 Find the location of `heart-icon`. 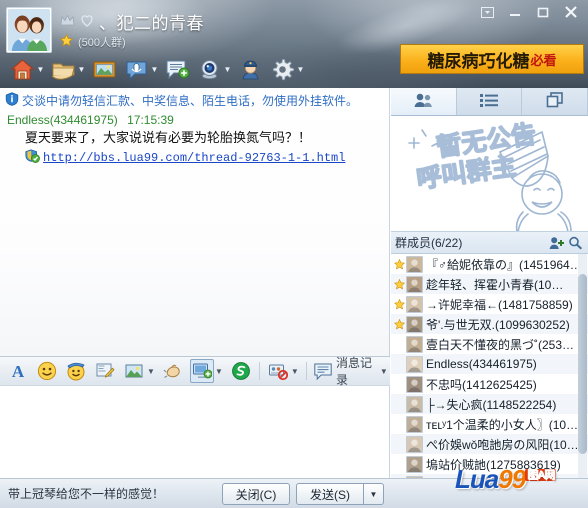

heart-icon is located at coordinates (87, 22).